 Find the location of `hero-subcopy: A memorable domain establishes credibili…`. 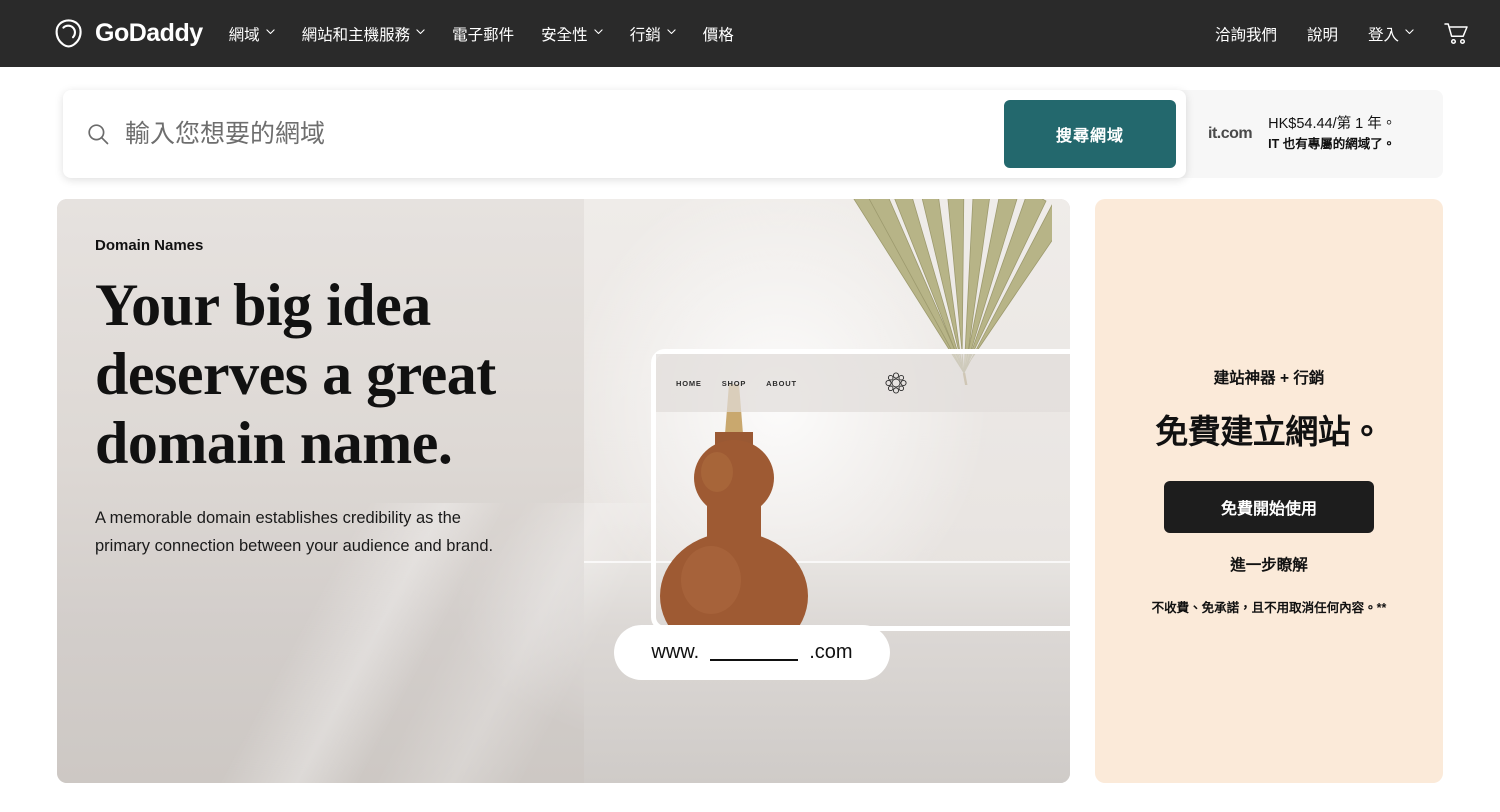

hero-subcopy: A memorable domain establishes credibili… is located at coordinates (294, 532).